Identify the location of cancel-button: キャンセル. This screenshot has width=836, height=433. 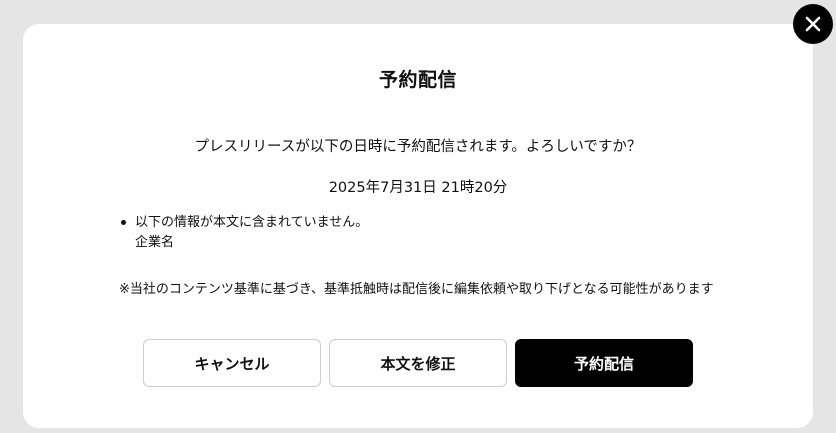
(232, 363).